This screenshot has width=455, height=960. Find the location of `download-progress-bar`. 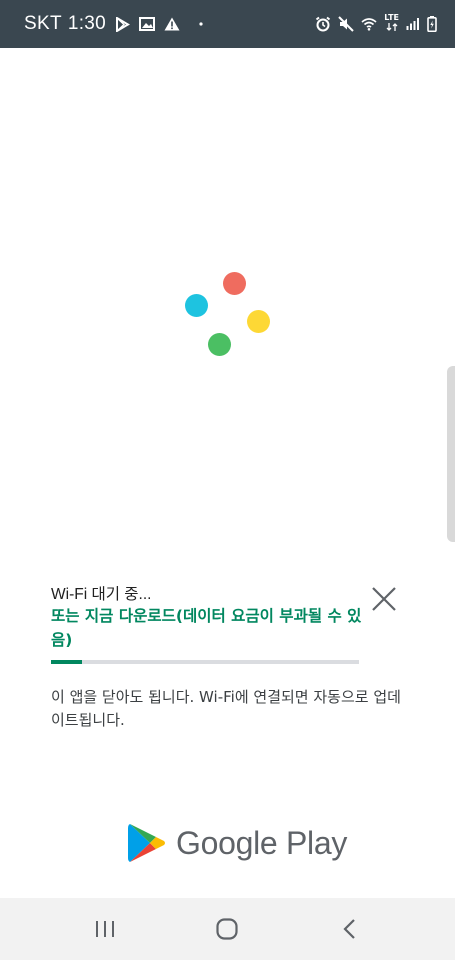

download-progress-bar is located at coordinates (205, 662).